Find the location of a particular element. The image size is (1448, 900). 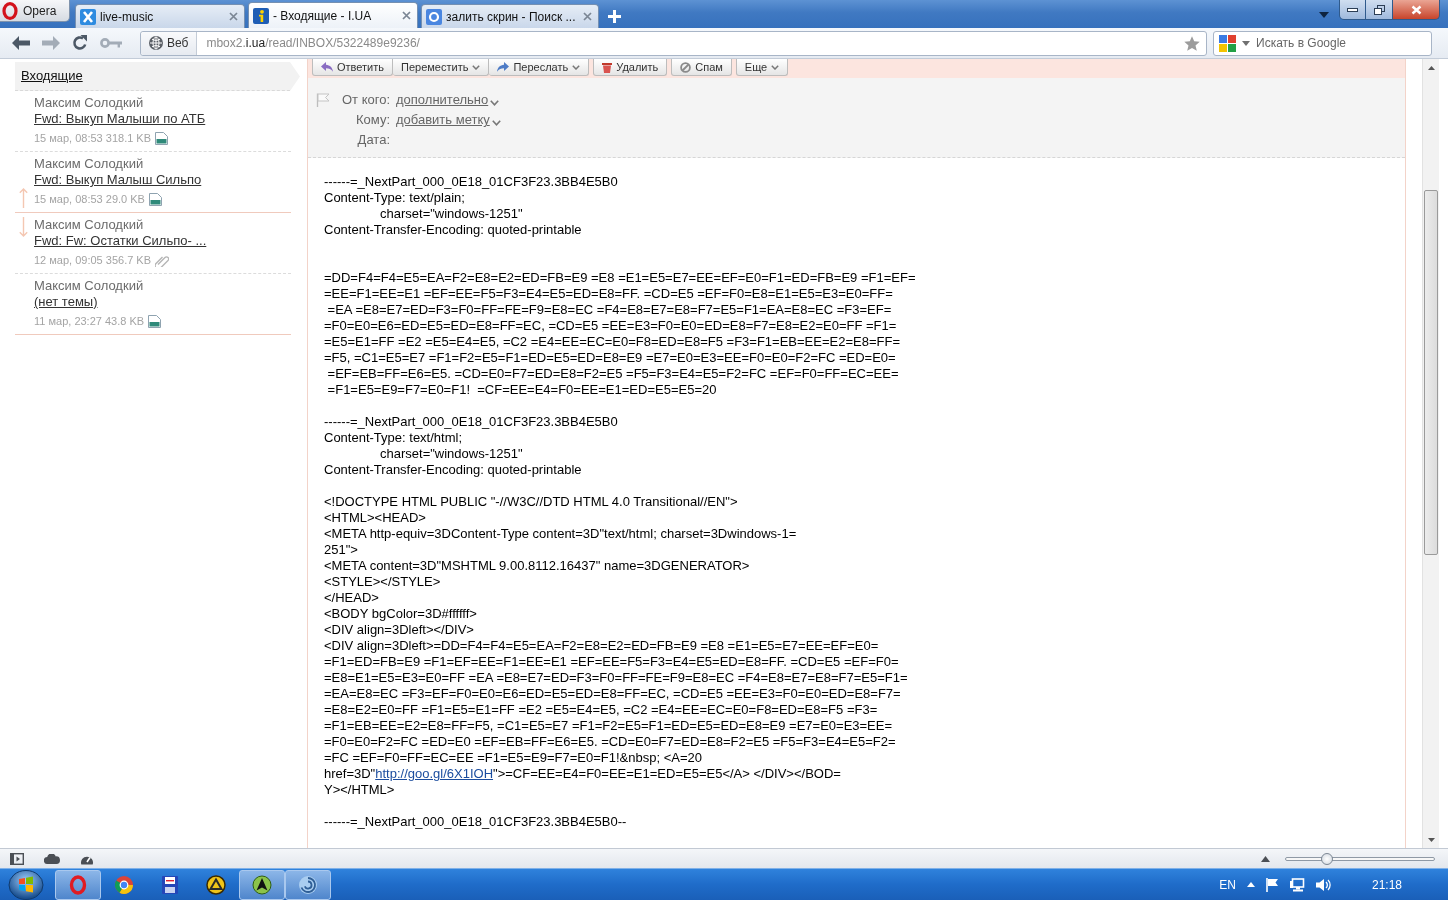

field-label: Дата: is located at coordinates (373, 140).